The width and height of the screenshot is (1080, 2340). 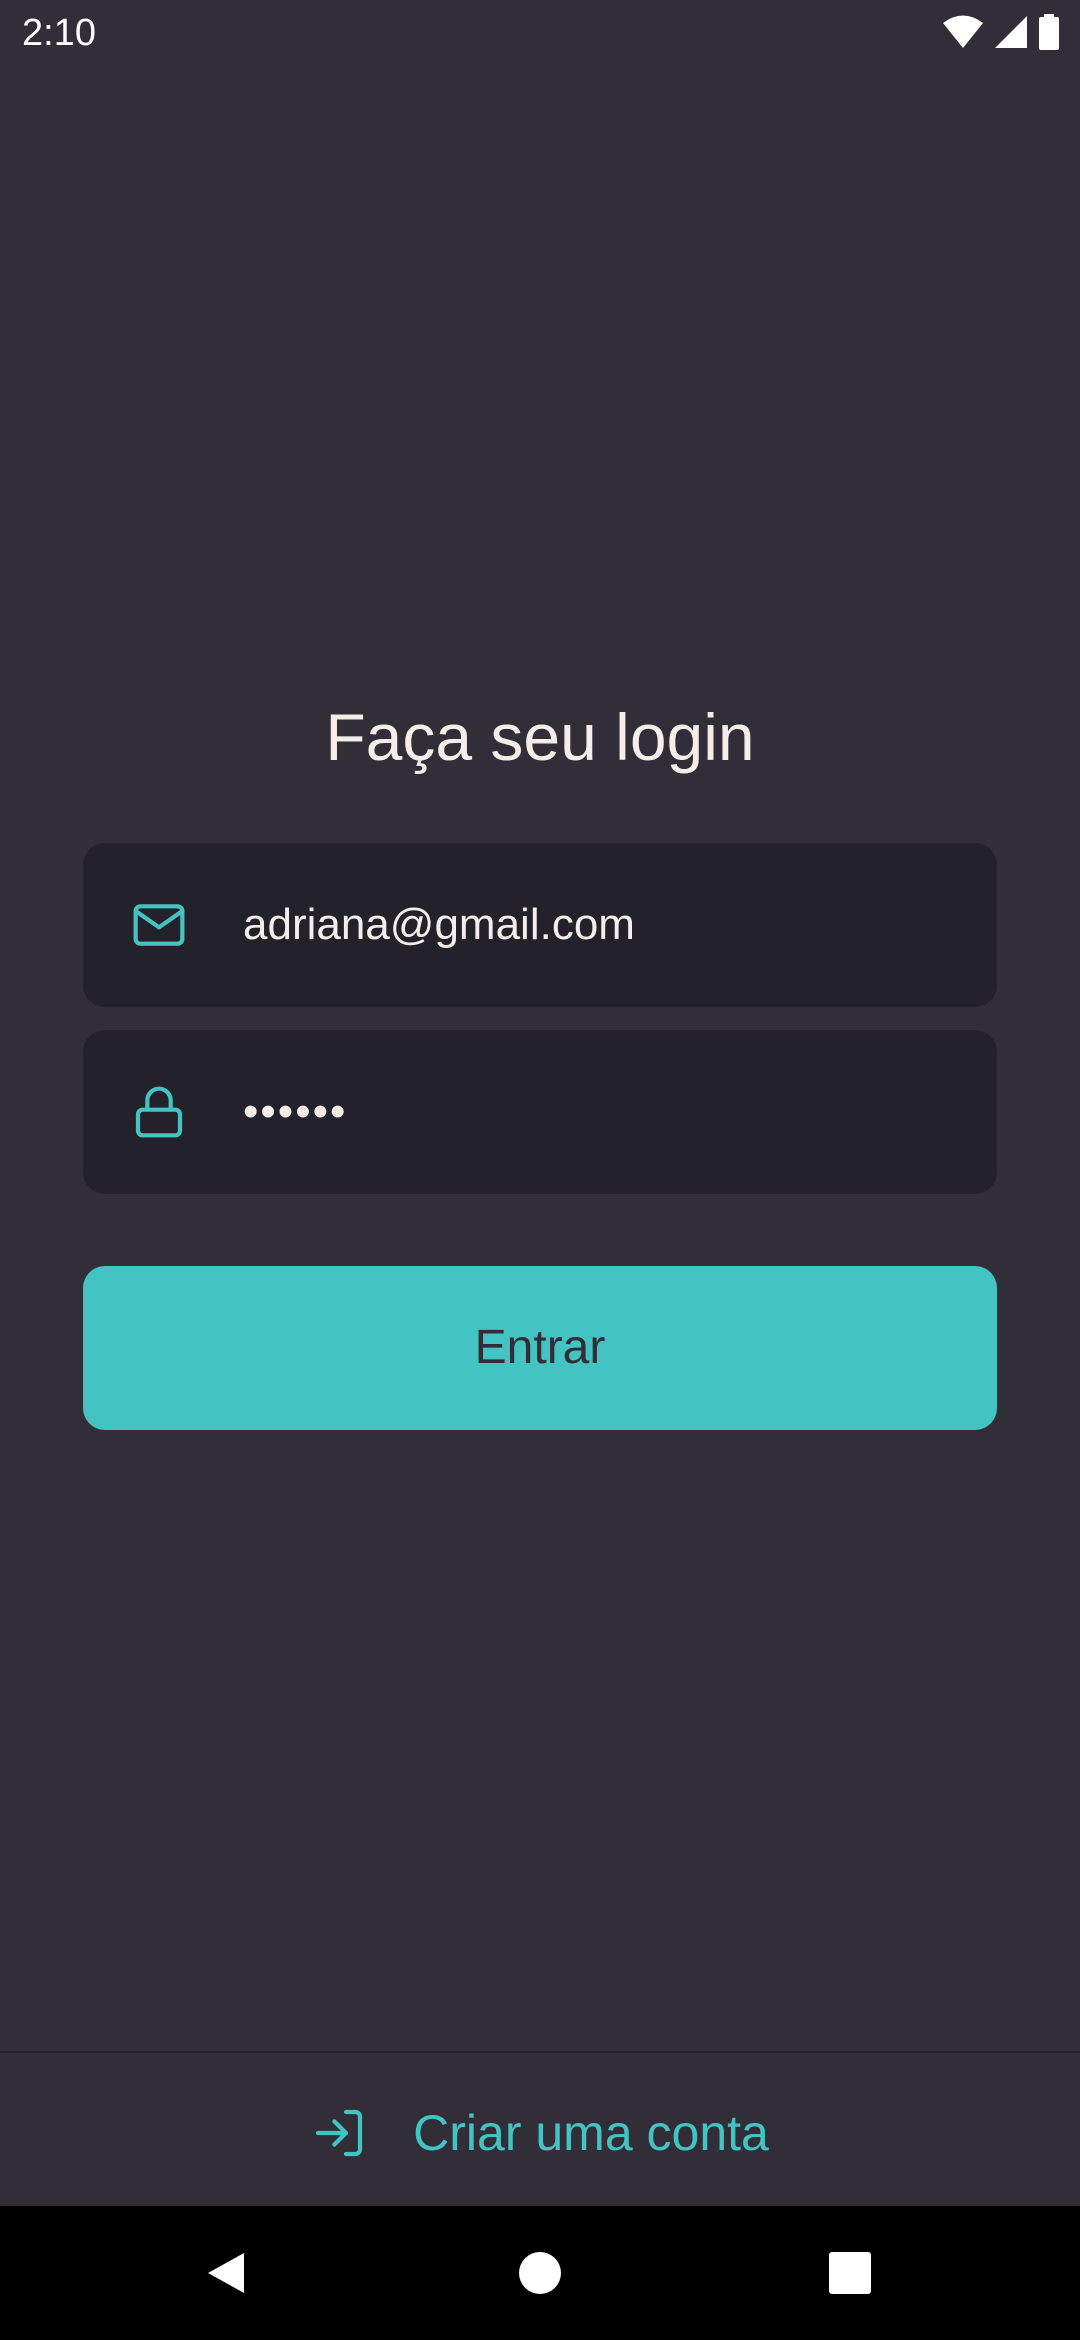 I want to click on signal-icon, so click(x=1011, y=32).